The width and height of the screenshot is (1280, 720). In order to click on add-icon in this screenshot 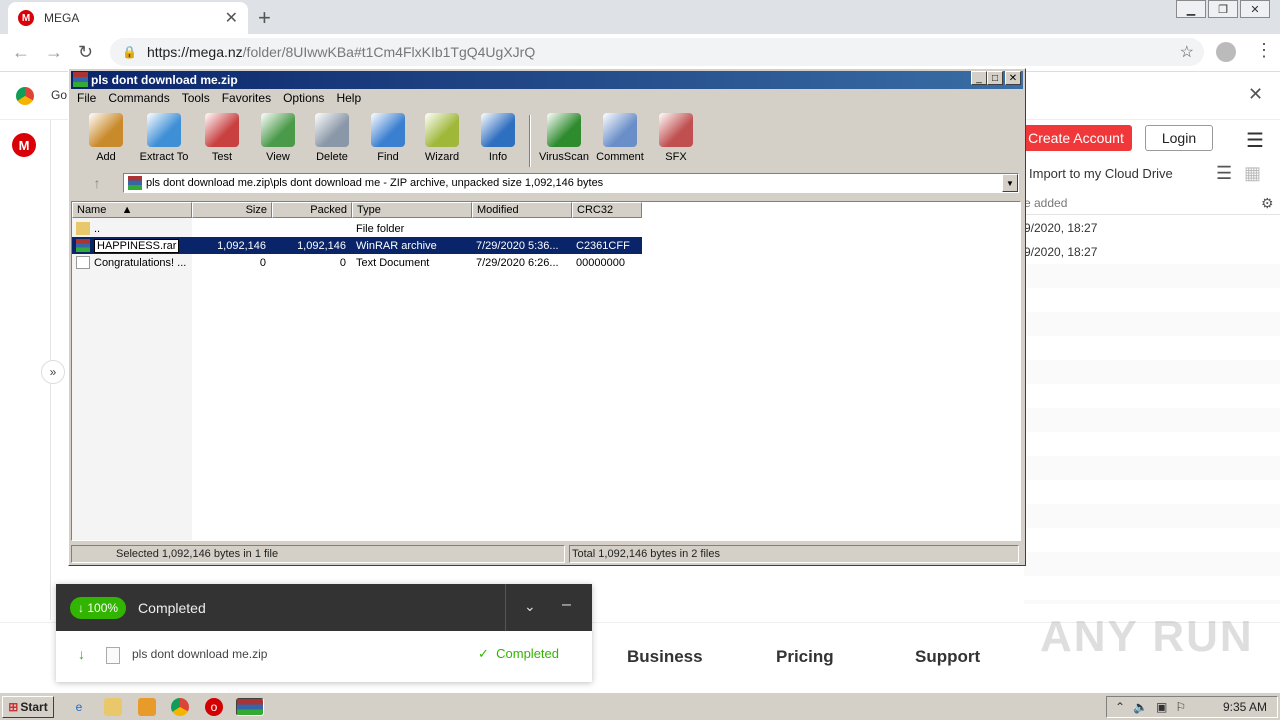, I will do `click(106, 130)`.